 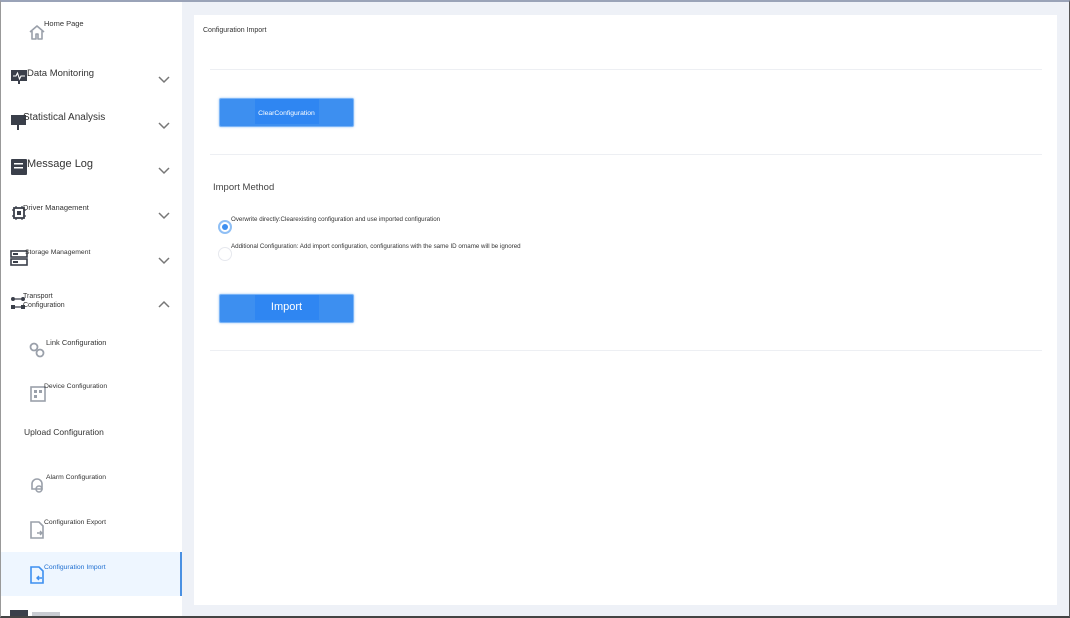 What do you see at coordinates (76, 342) in the screenshot?
I see `sidebar-item-label: Link Configuration` at bounding box center [76, 342].